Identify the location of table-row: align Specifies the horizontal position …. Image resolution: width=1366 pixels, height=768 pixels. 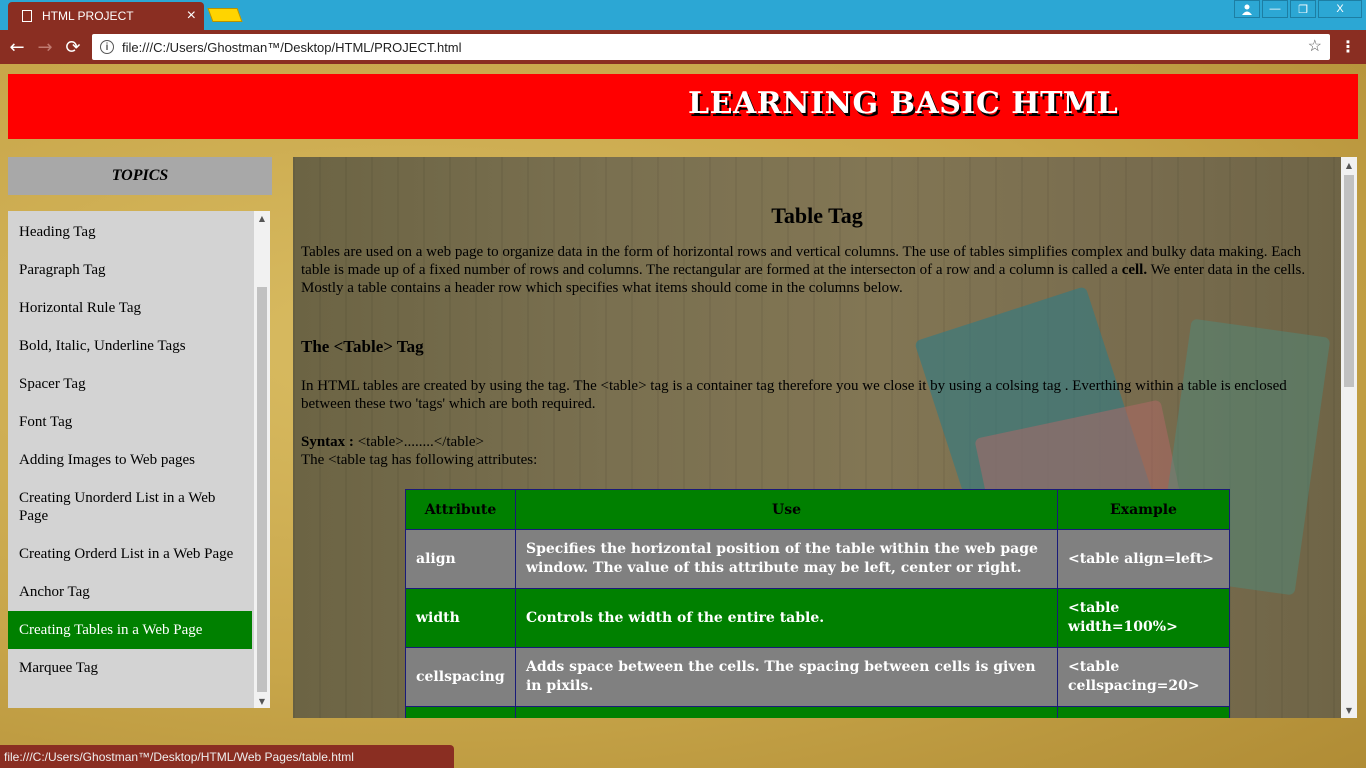
(817, 559).